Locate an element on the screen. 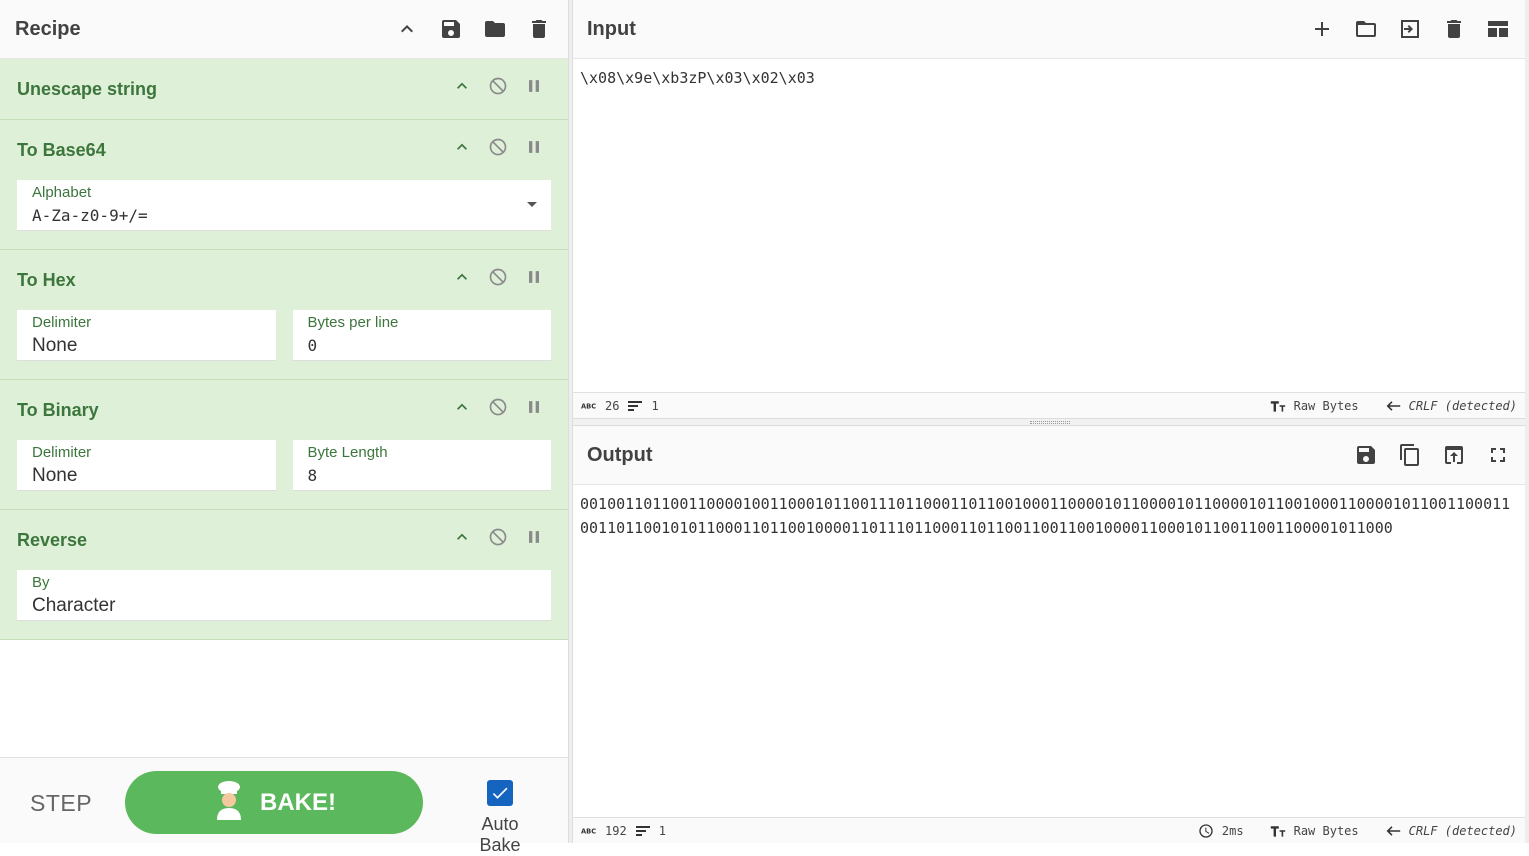  output-char-count: ABC 192 is located at coordinates (604, 831).